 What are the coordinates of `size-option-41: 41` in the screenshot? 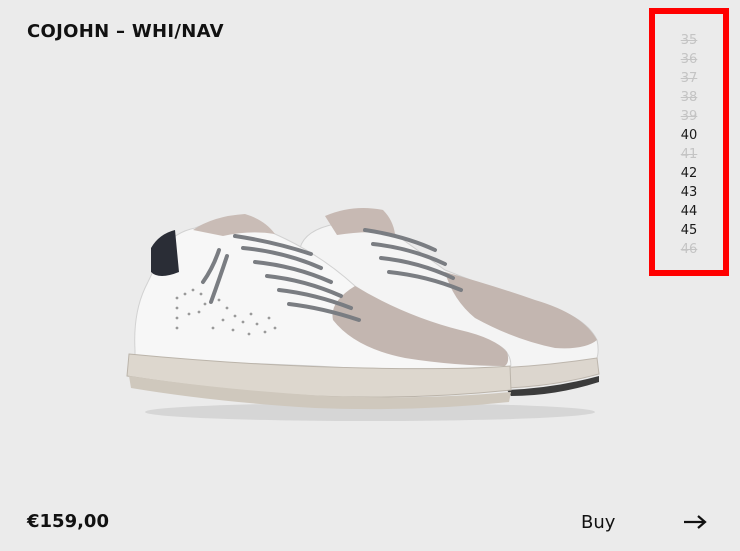 It's located at (689, 154).